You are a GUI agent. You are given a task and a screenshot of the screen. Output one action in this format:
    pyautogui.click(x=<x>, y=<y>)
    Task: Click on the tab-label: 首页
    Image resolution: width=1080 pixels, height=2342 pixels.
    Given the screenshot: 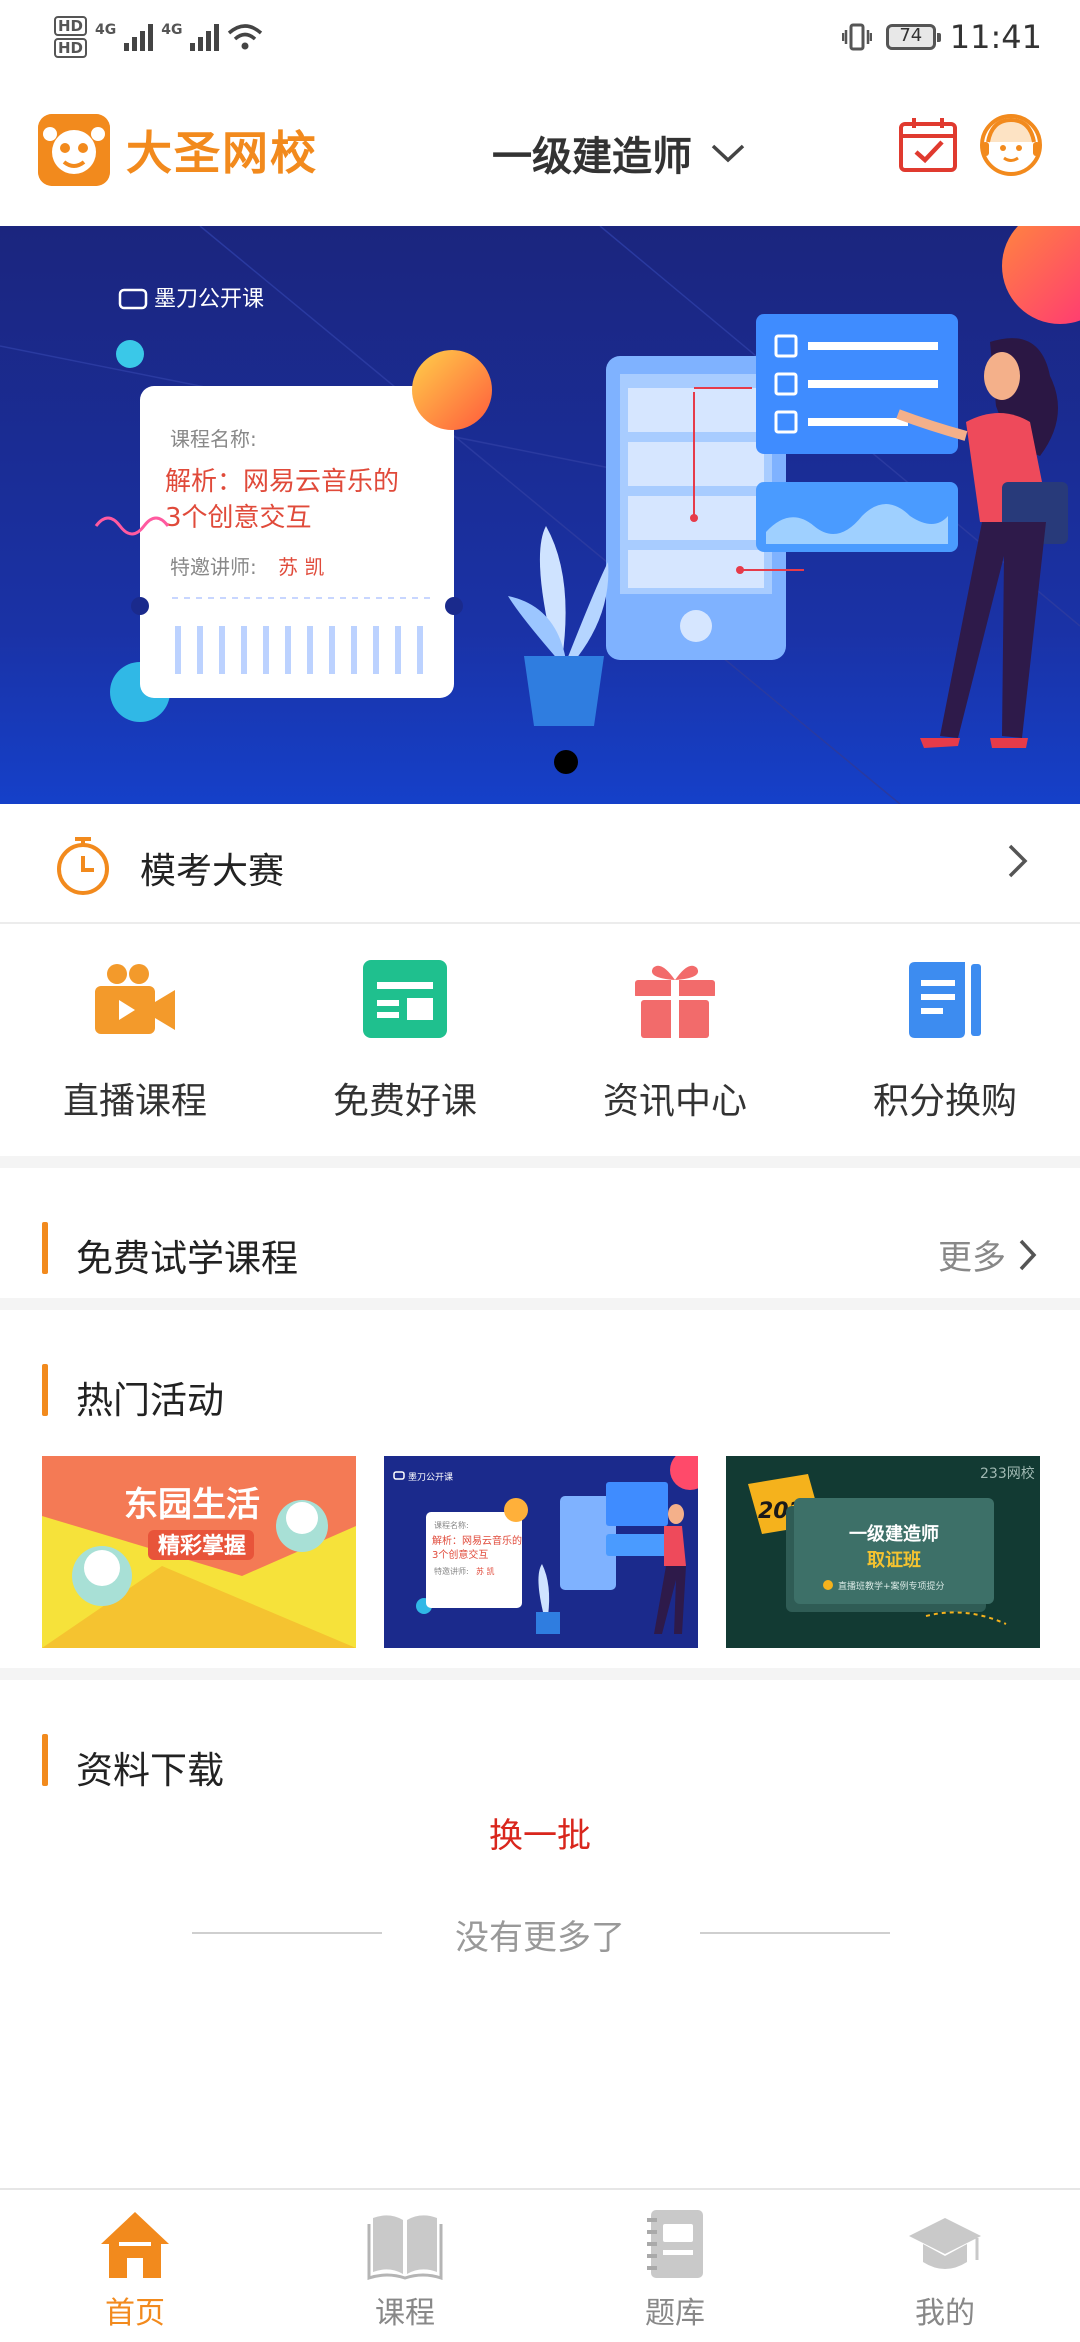 What is the action you would take?
    pyautogui.click(x=135, y=2313)
    